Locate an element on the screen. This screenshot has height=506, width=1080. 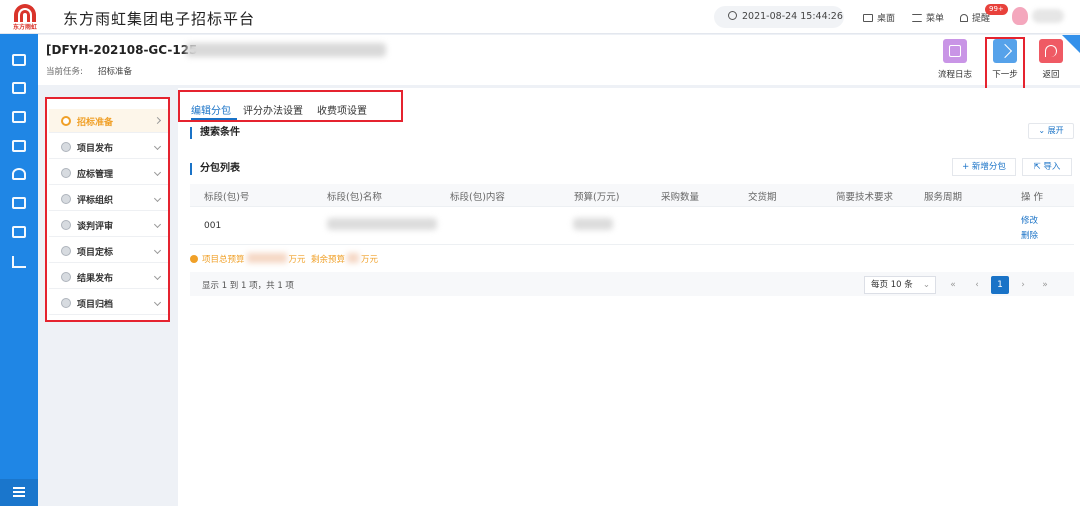
step-item-evaluation-org: 评标组织 is located at coordinates (108, 199).